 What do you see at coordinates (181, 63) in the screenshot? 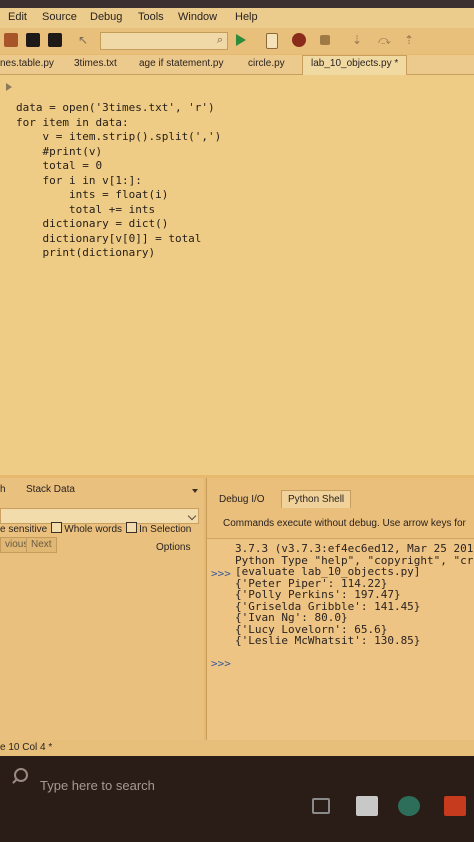
I see `tab-age-if-statement: age if statement.py` at bounding box center [181, 63].